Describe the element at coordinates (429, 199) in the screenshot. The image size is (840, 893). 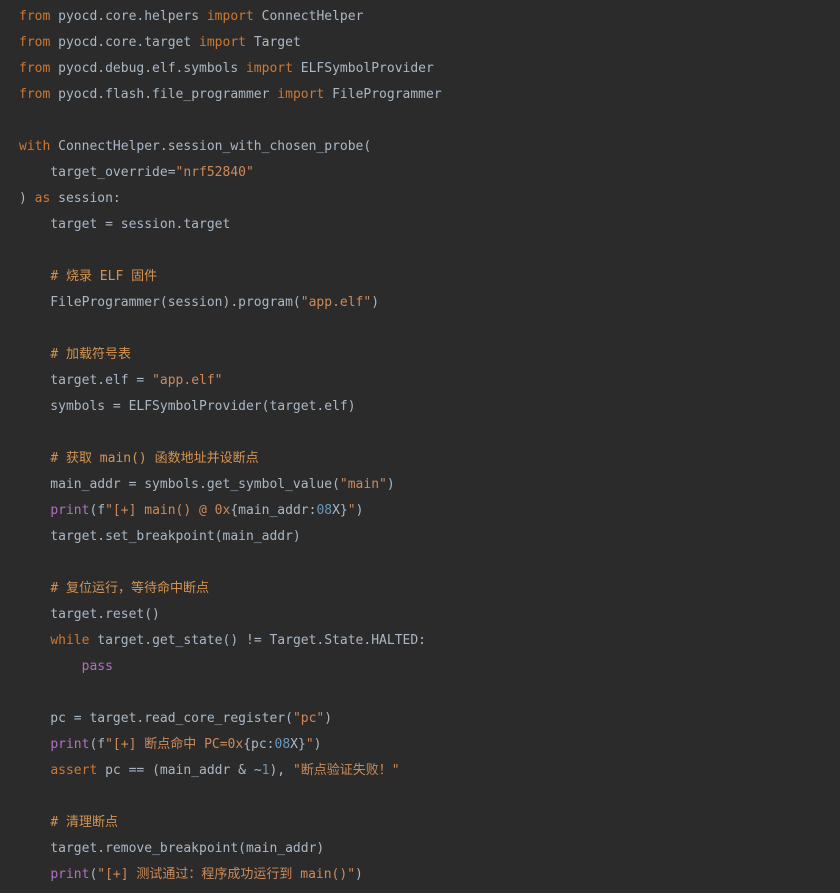
I see `code-line: ) as session:` at that location.